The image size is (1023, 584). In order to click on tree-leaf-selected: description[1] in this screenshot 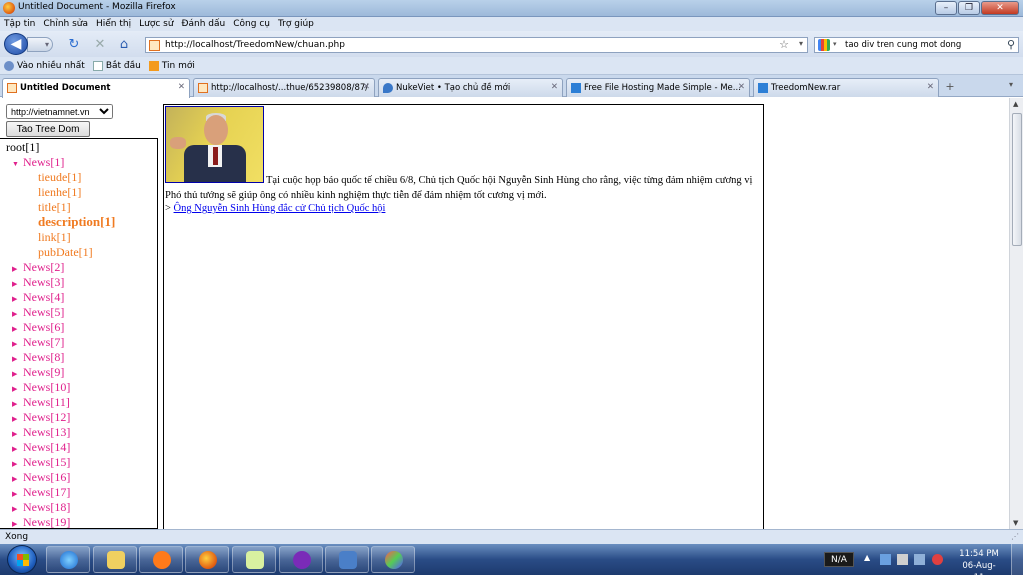, I will do `click(76, 222)`.